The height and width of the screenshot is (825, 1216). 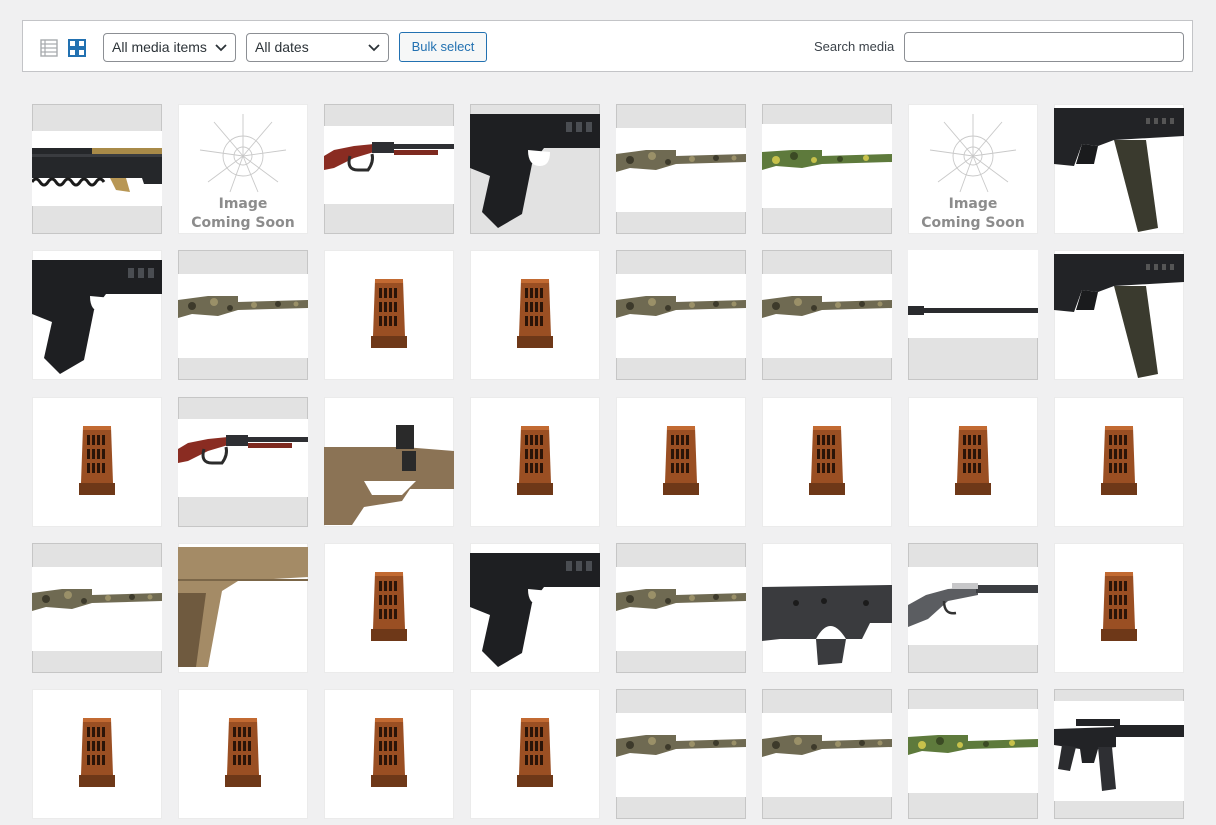 What do you see at coordinates (443, 47) in the screenshot?
I see `bulk-select-button: Bulk select` at bounding box center [443, 47].